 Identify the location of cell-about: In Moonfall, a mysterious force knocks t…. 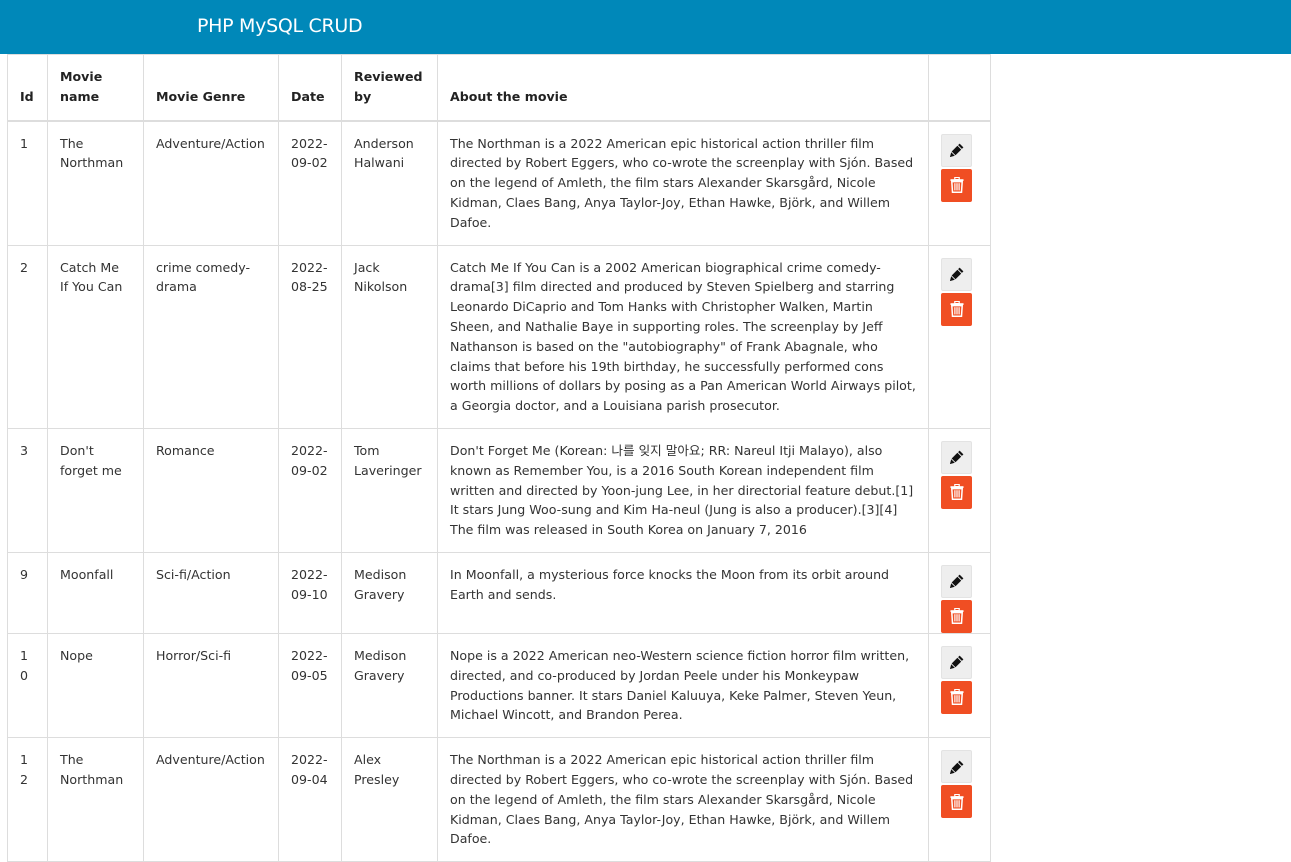
(683, 592).